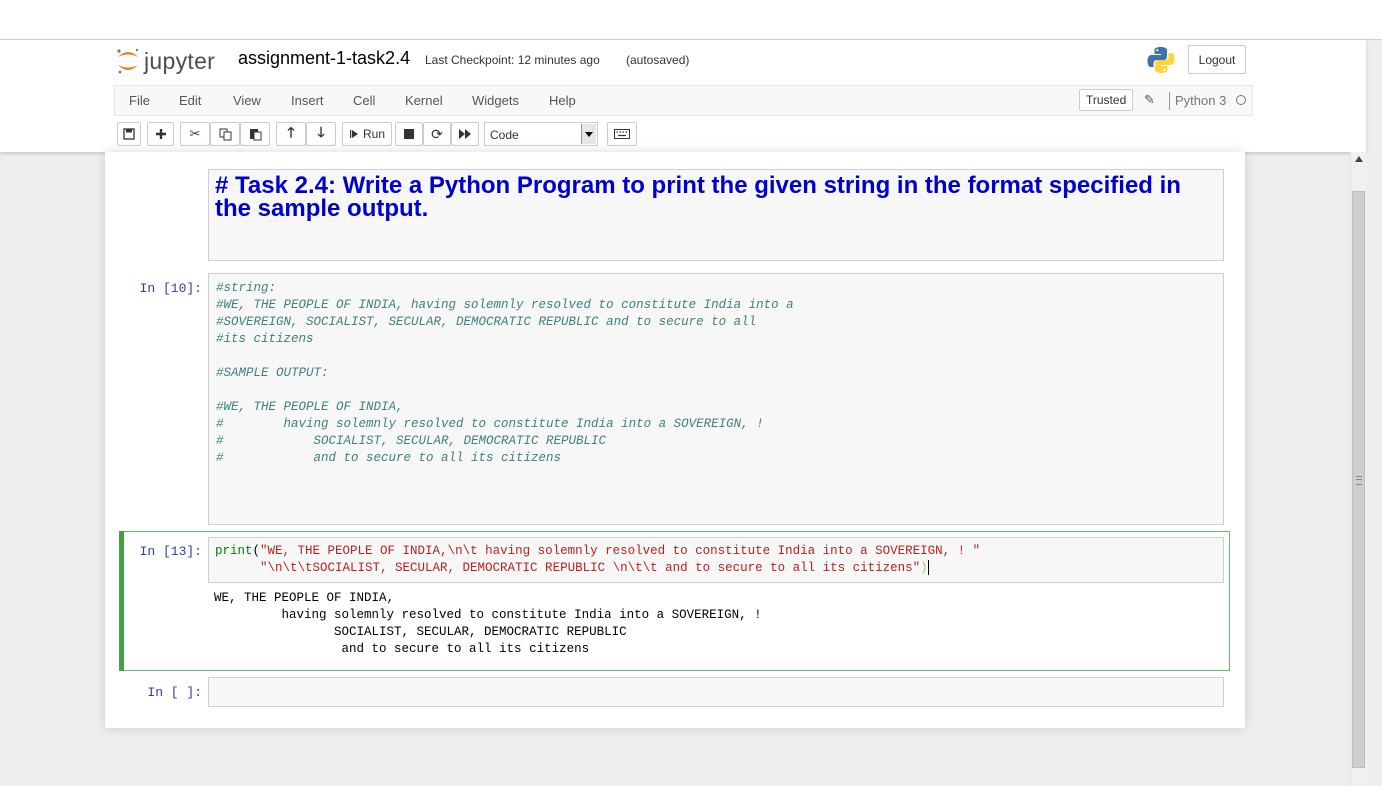 This screenshot has height=786, width=1382. What do you see at coordinates (1359, 159) in the screenshot?
I see `scroll-up-arrow-icon` at bounding box center [1359, 159].